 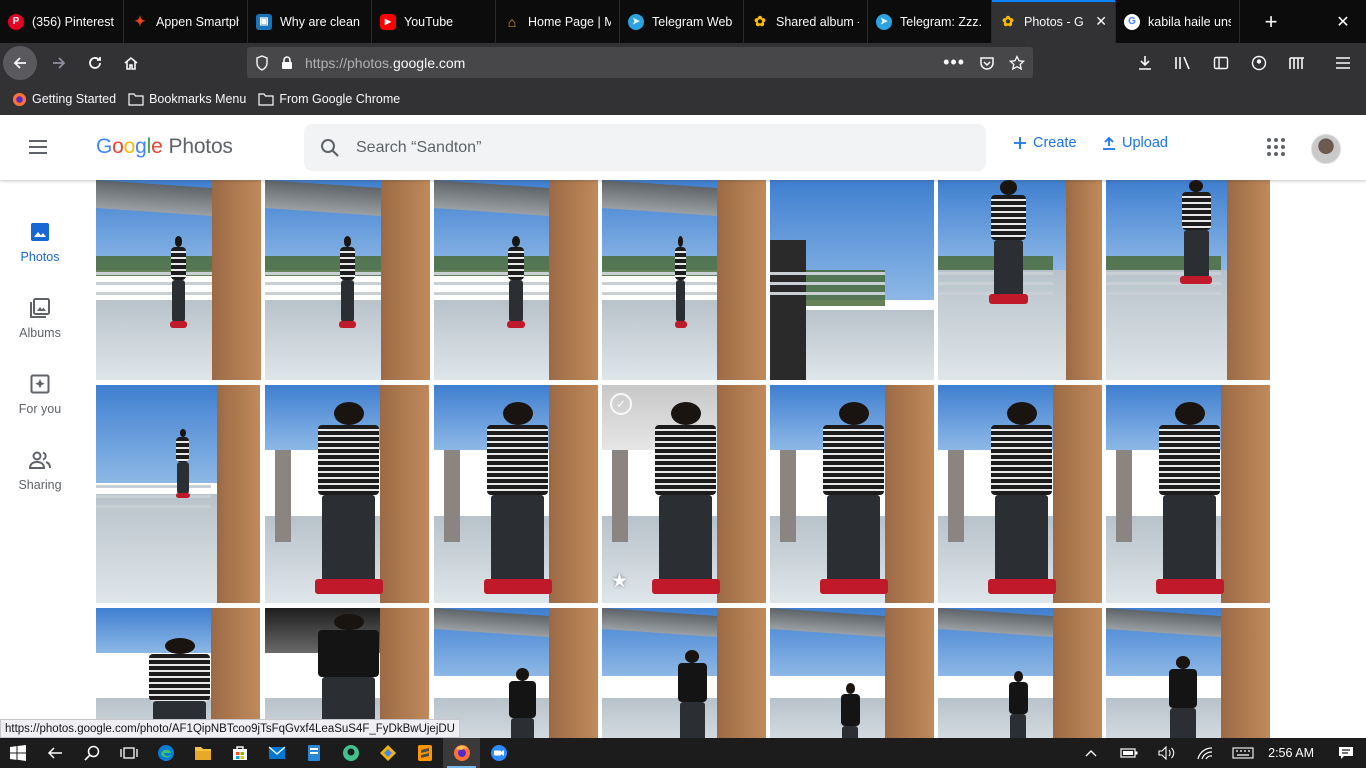 I want to click on extension-icon, so click(x=1297, y=63).